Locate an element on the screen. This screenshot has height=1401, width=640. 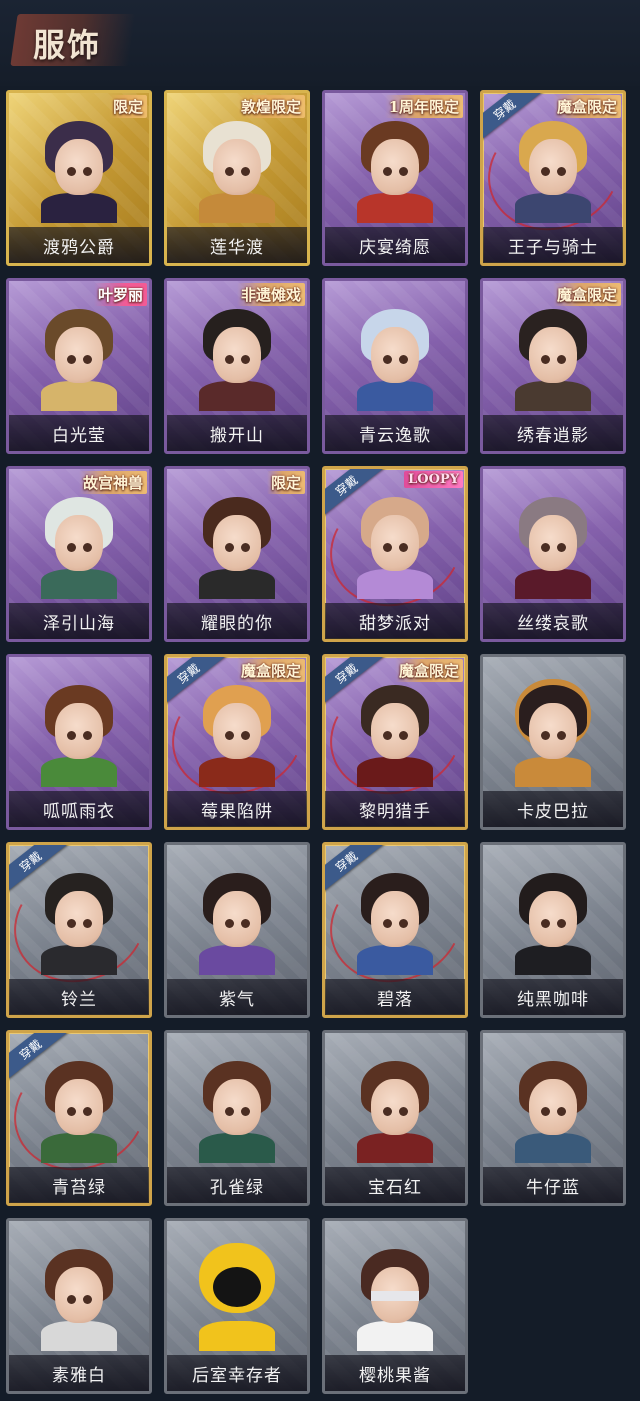
outfit-card: 呱呱雨衣 is located at coordinates (79, 742).